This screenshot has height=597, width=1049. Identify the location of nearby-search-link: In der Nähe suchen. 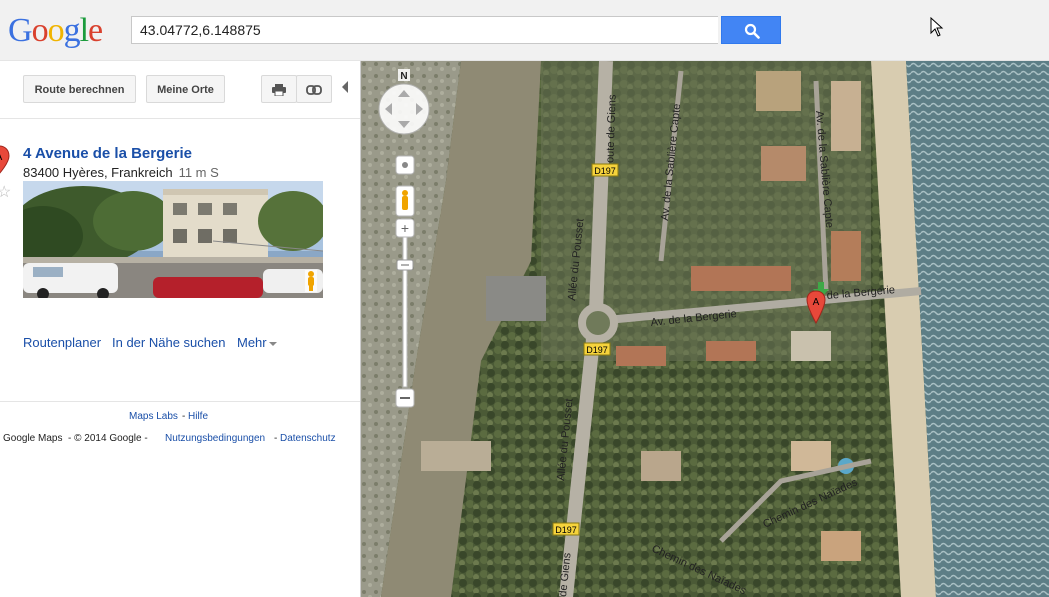
(168, 342).